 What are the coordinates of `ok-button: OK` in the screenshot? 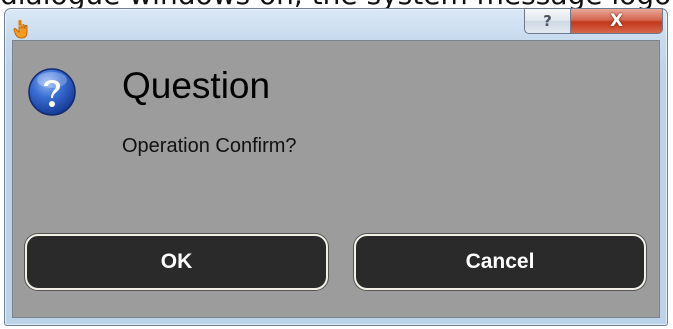 It's located at (176, 262).